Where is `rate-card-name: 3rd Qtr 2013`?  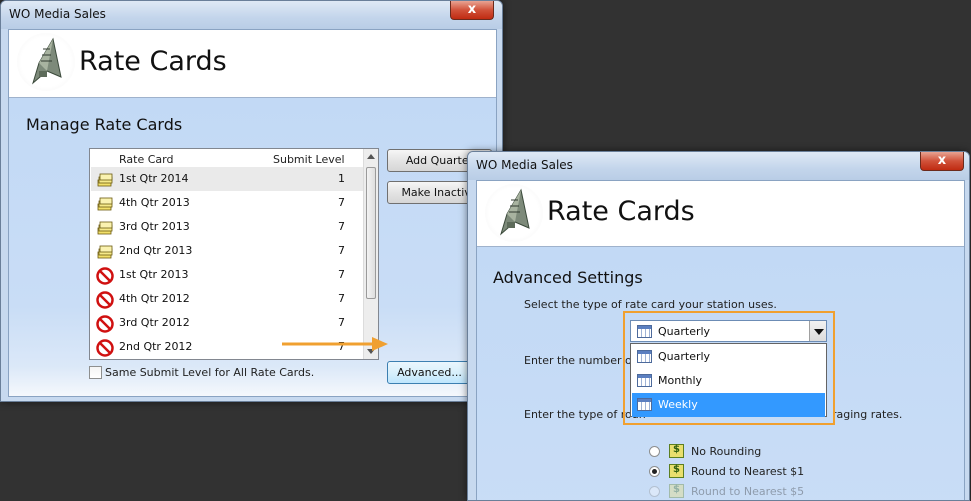
rate-card-name: 3rd Qtr 2013 is located at coordinates (154, 226).